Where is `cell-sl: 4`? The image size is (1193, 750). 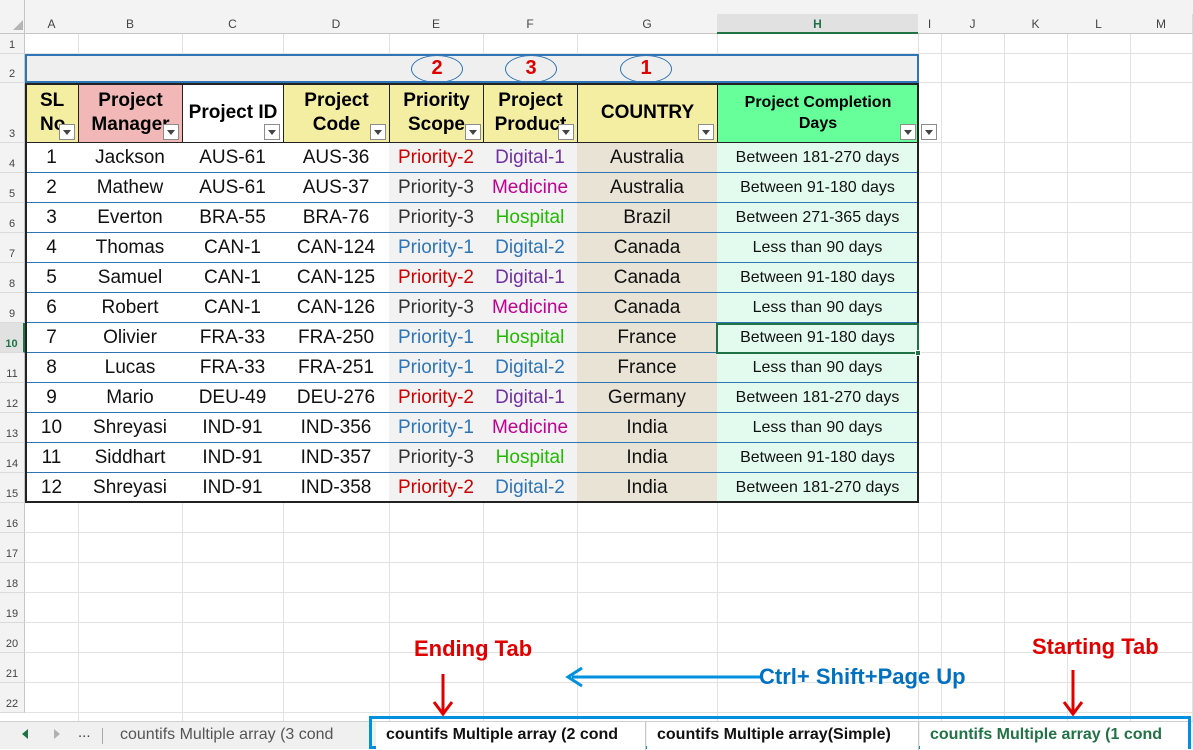
cell-sl: 4 is located at coordinates (52, 248).